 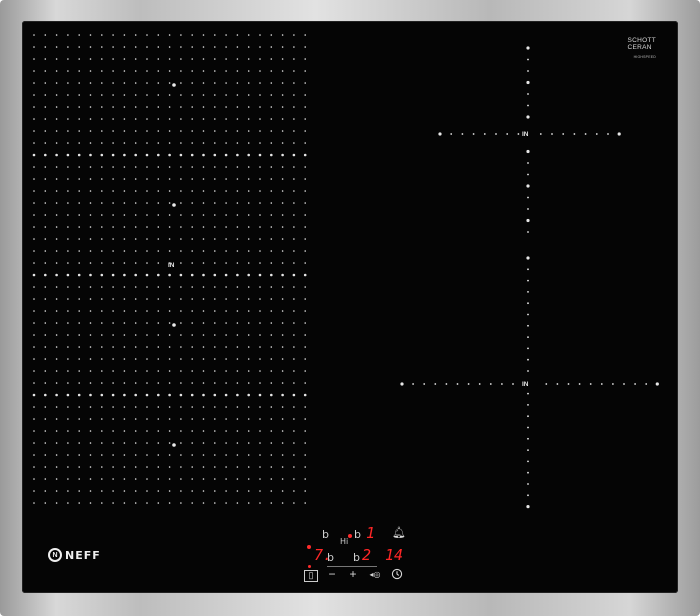 I want to click on zone-select-front-right: b, so click(x=356, y=557).